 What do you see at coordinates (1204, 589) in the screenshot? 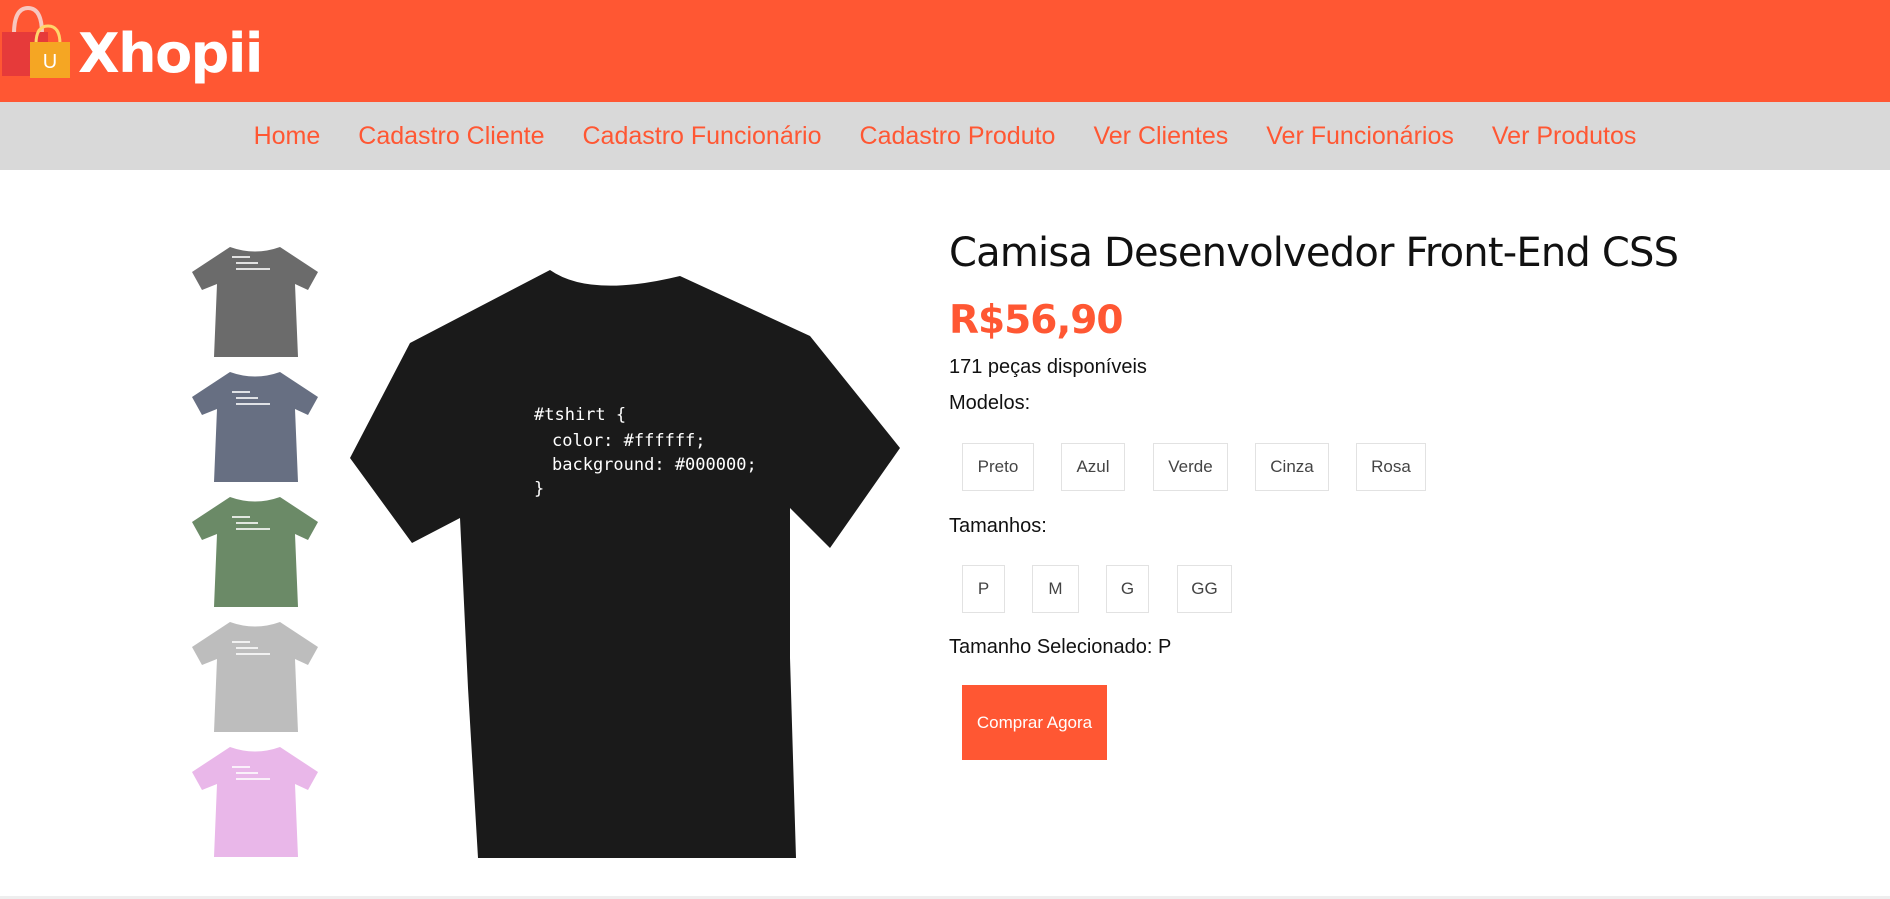
I see `size-gg-button: GG` at bounding box center [1204, 589].